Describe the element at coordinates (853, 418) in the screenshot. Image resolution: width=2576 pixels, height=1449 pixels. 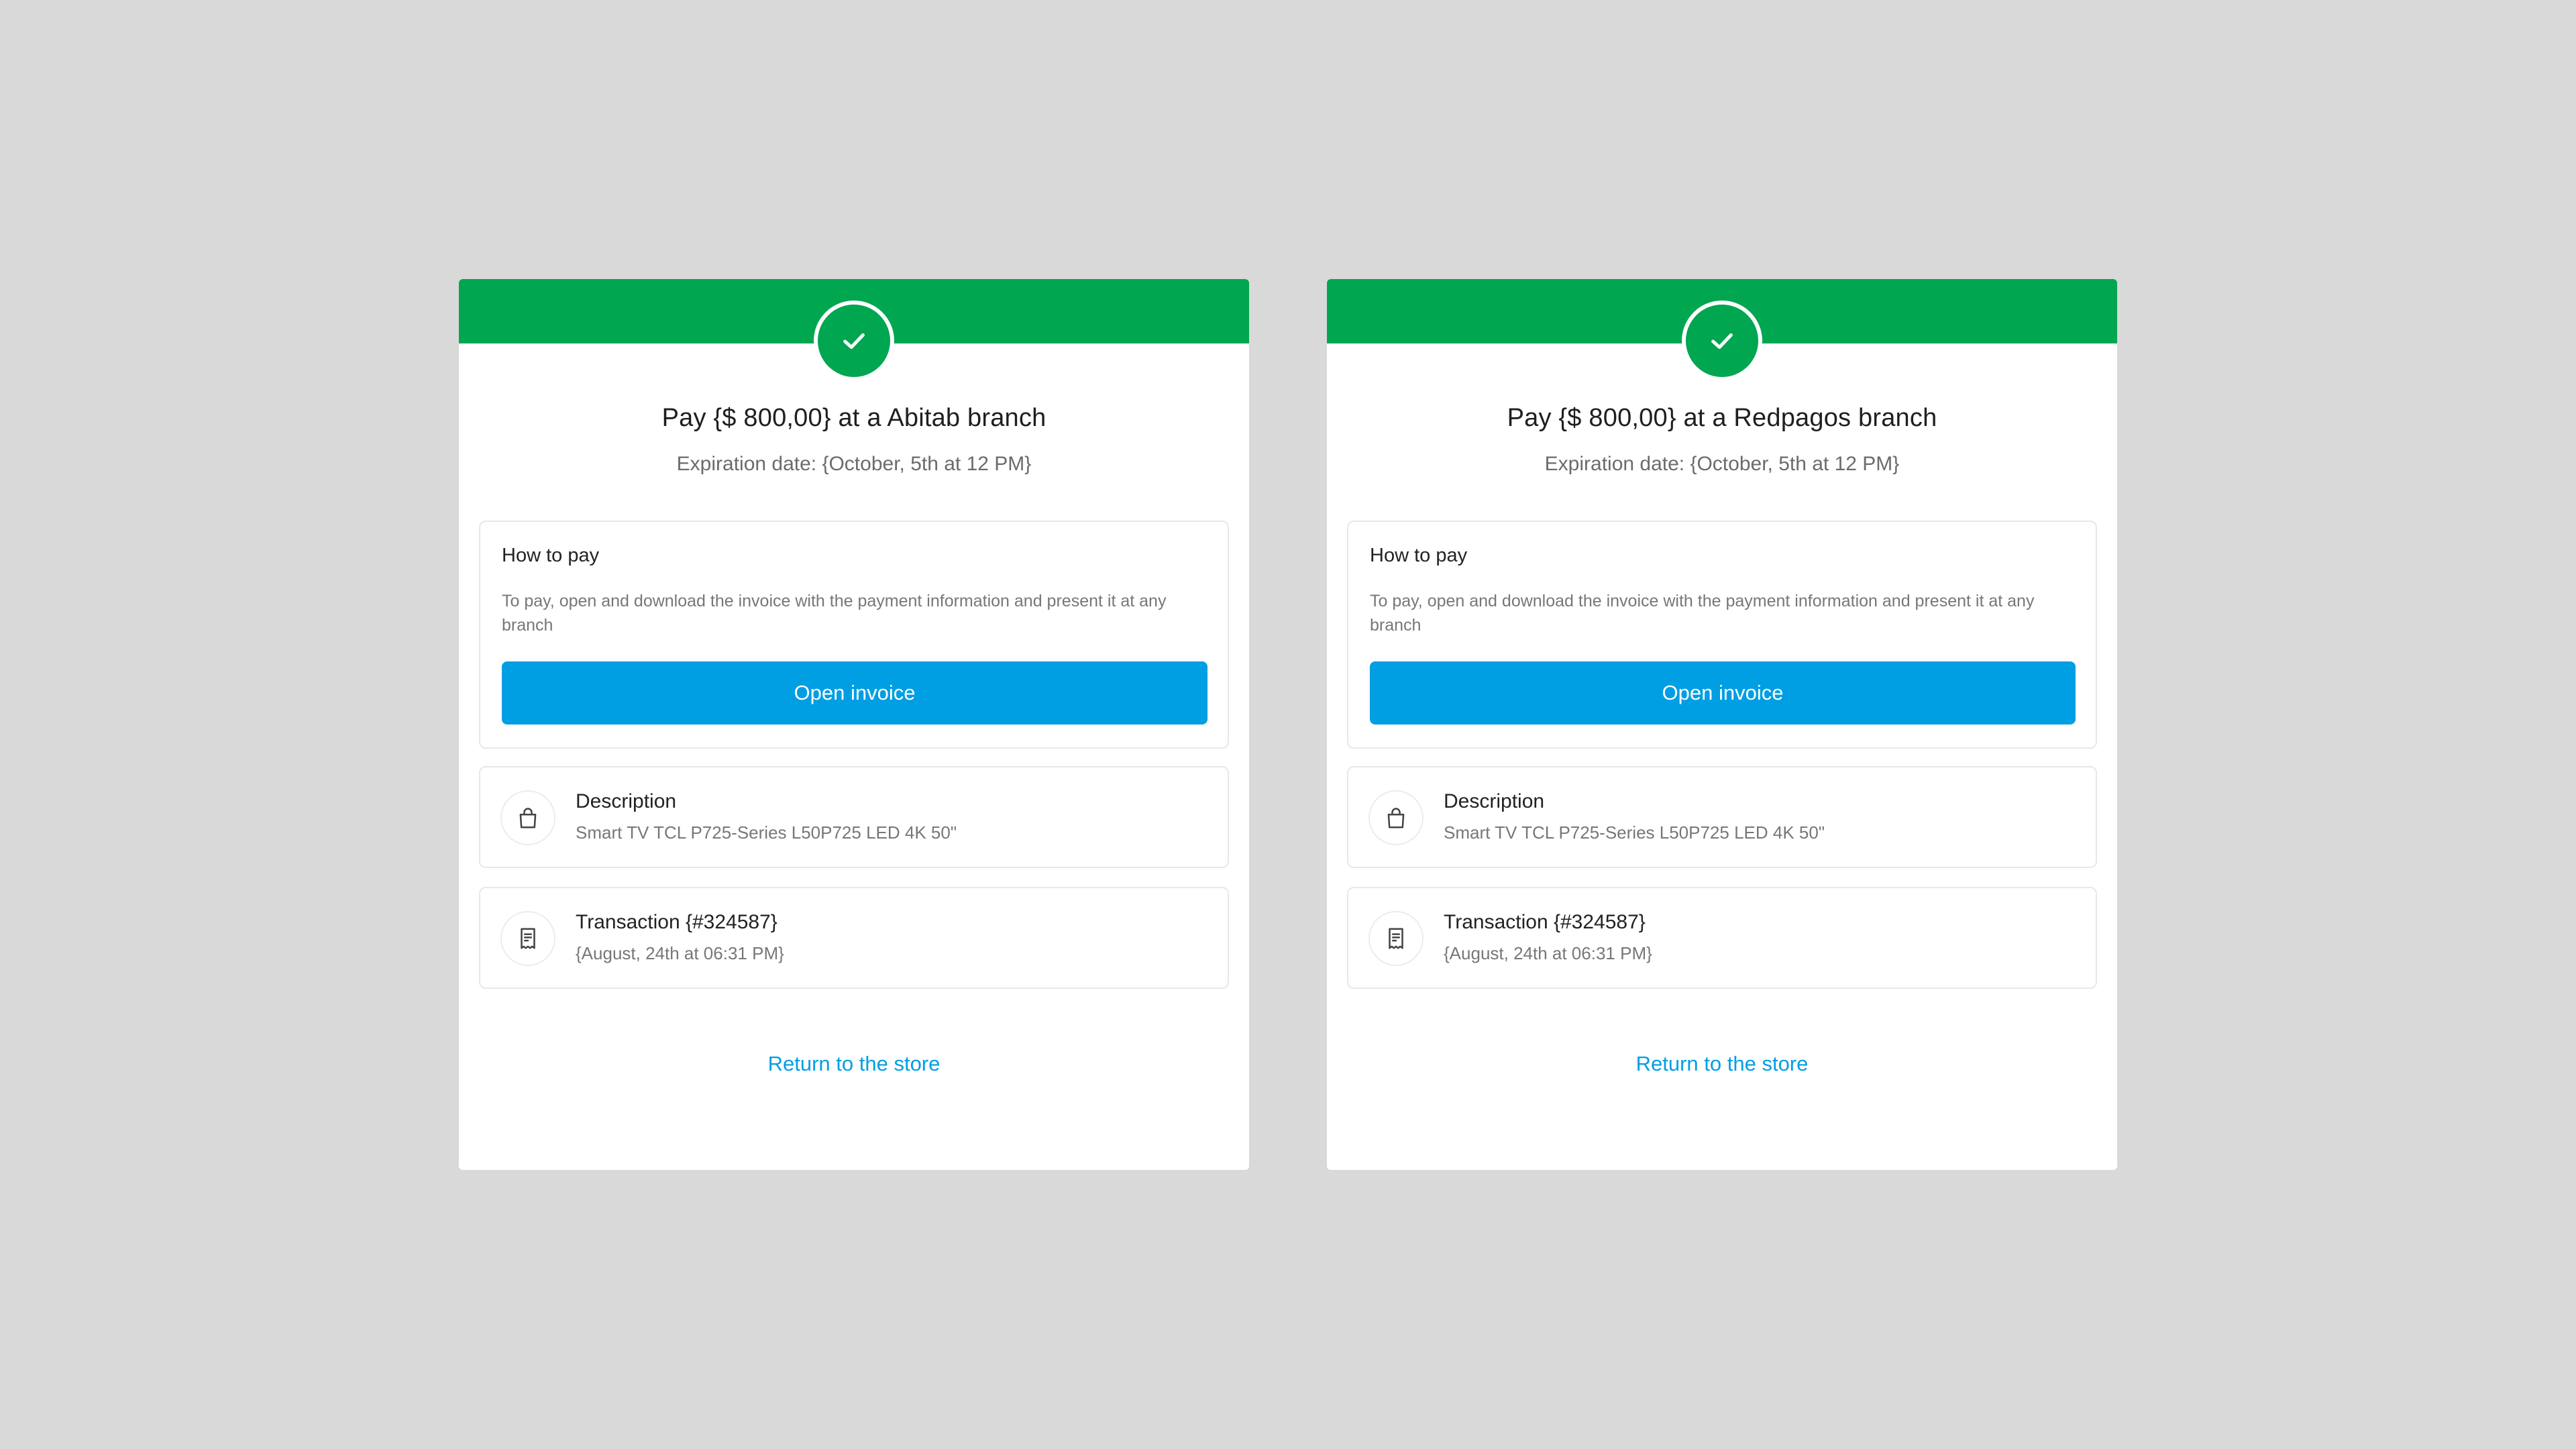
I see `payment-title: Pay {$ 800,00} at a Abitab branch` at that location.